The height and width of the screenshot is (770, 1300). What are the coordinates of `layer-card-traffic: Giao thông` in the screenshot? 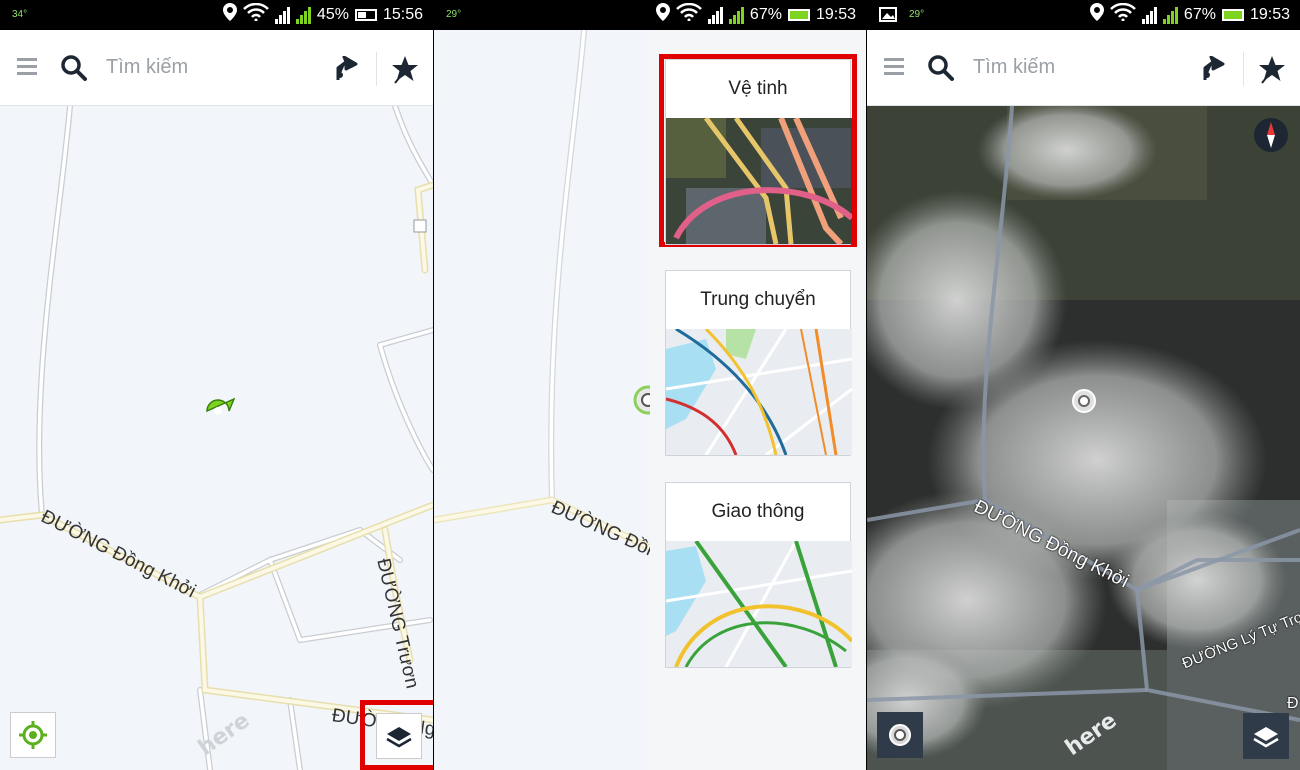 It's located at (758, 575).